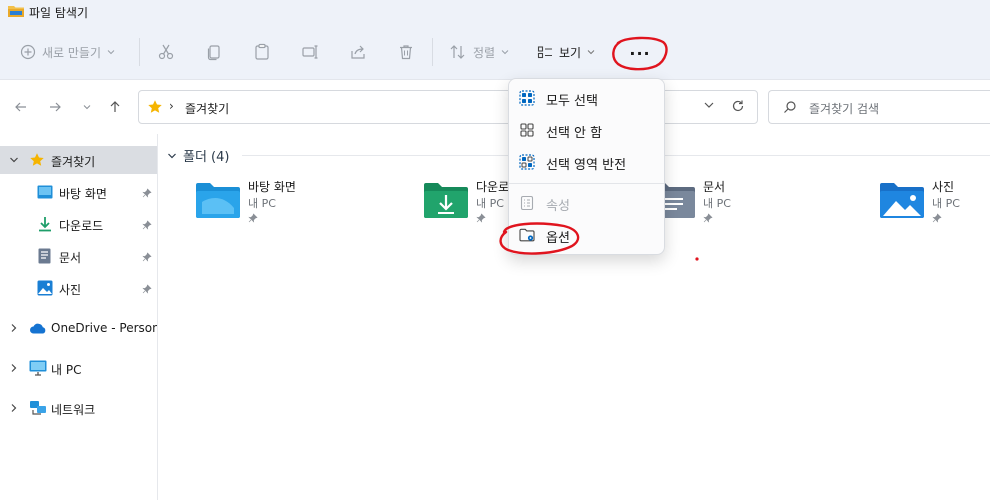 The width and height of the screenshot is (990, 500). I want to click on share-icon, so click(358, 52).